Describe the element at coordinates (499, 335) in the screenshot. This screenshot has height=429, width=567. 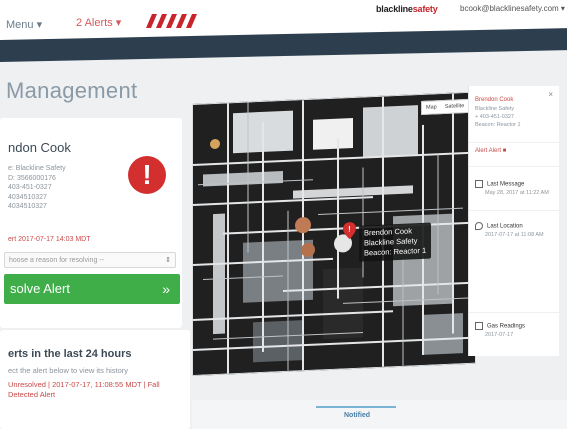
I see `row-detail: 2017-07-17` at that location.